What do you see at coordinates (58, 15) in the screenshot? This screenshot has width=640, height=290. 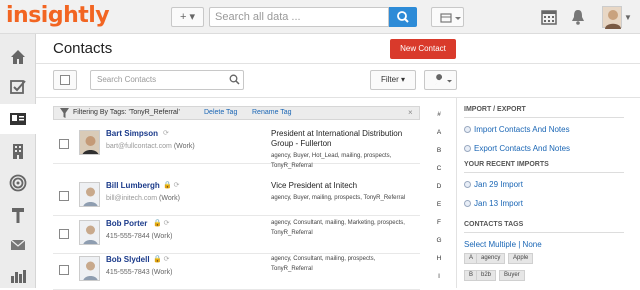 I see `app-logo: insightly` at bounding box center [58, 15].